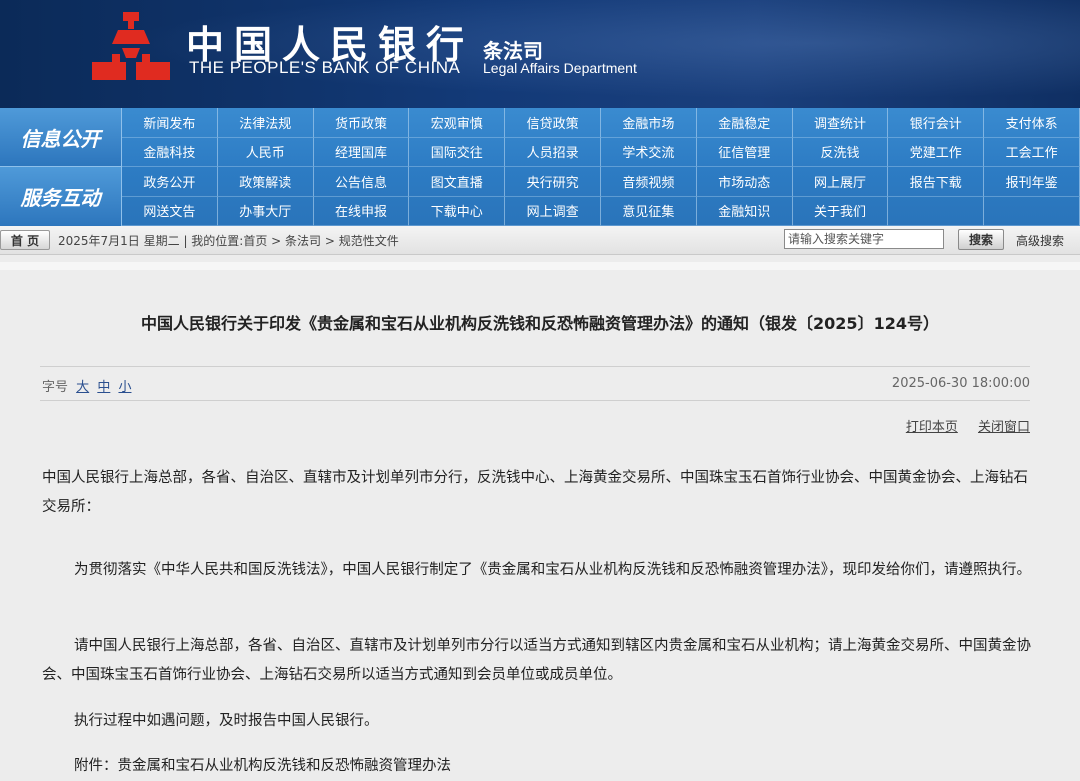  Describe the element at coordinates (864, 239) in the screenshot. I see `search-input` at that location.